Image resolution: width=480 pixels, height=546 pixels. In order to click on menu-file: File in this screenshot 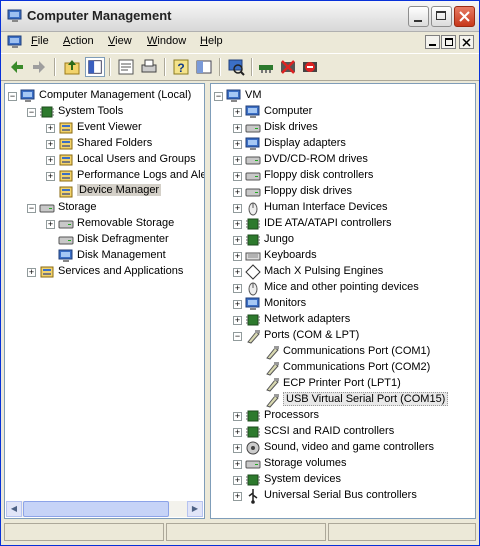, I will do `click(40, 41)`.